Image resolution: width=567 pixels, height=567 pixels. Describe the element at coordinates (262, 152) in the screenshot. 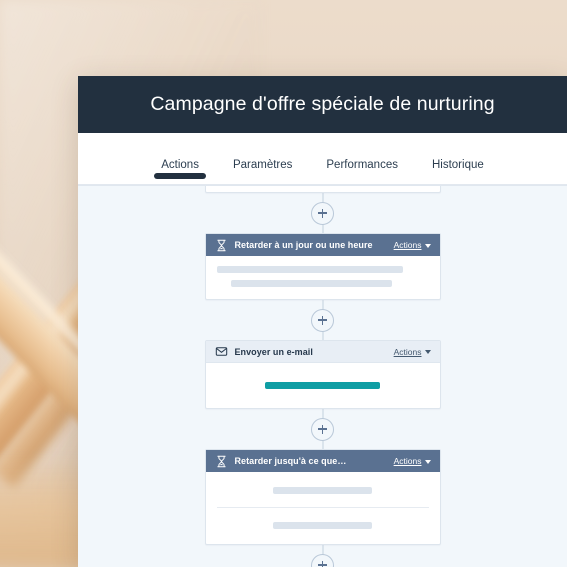

I see `tab-parametres: Paramètres` at that location.